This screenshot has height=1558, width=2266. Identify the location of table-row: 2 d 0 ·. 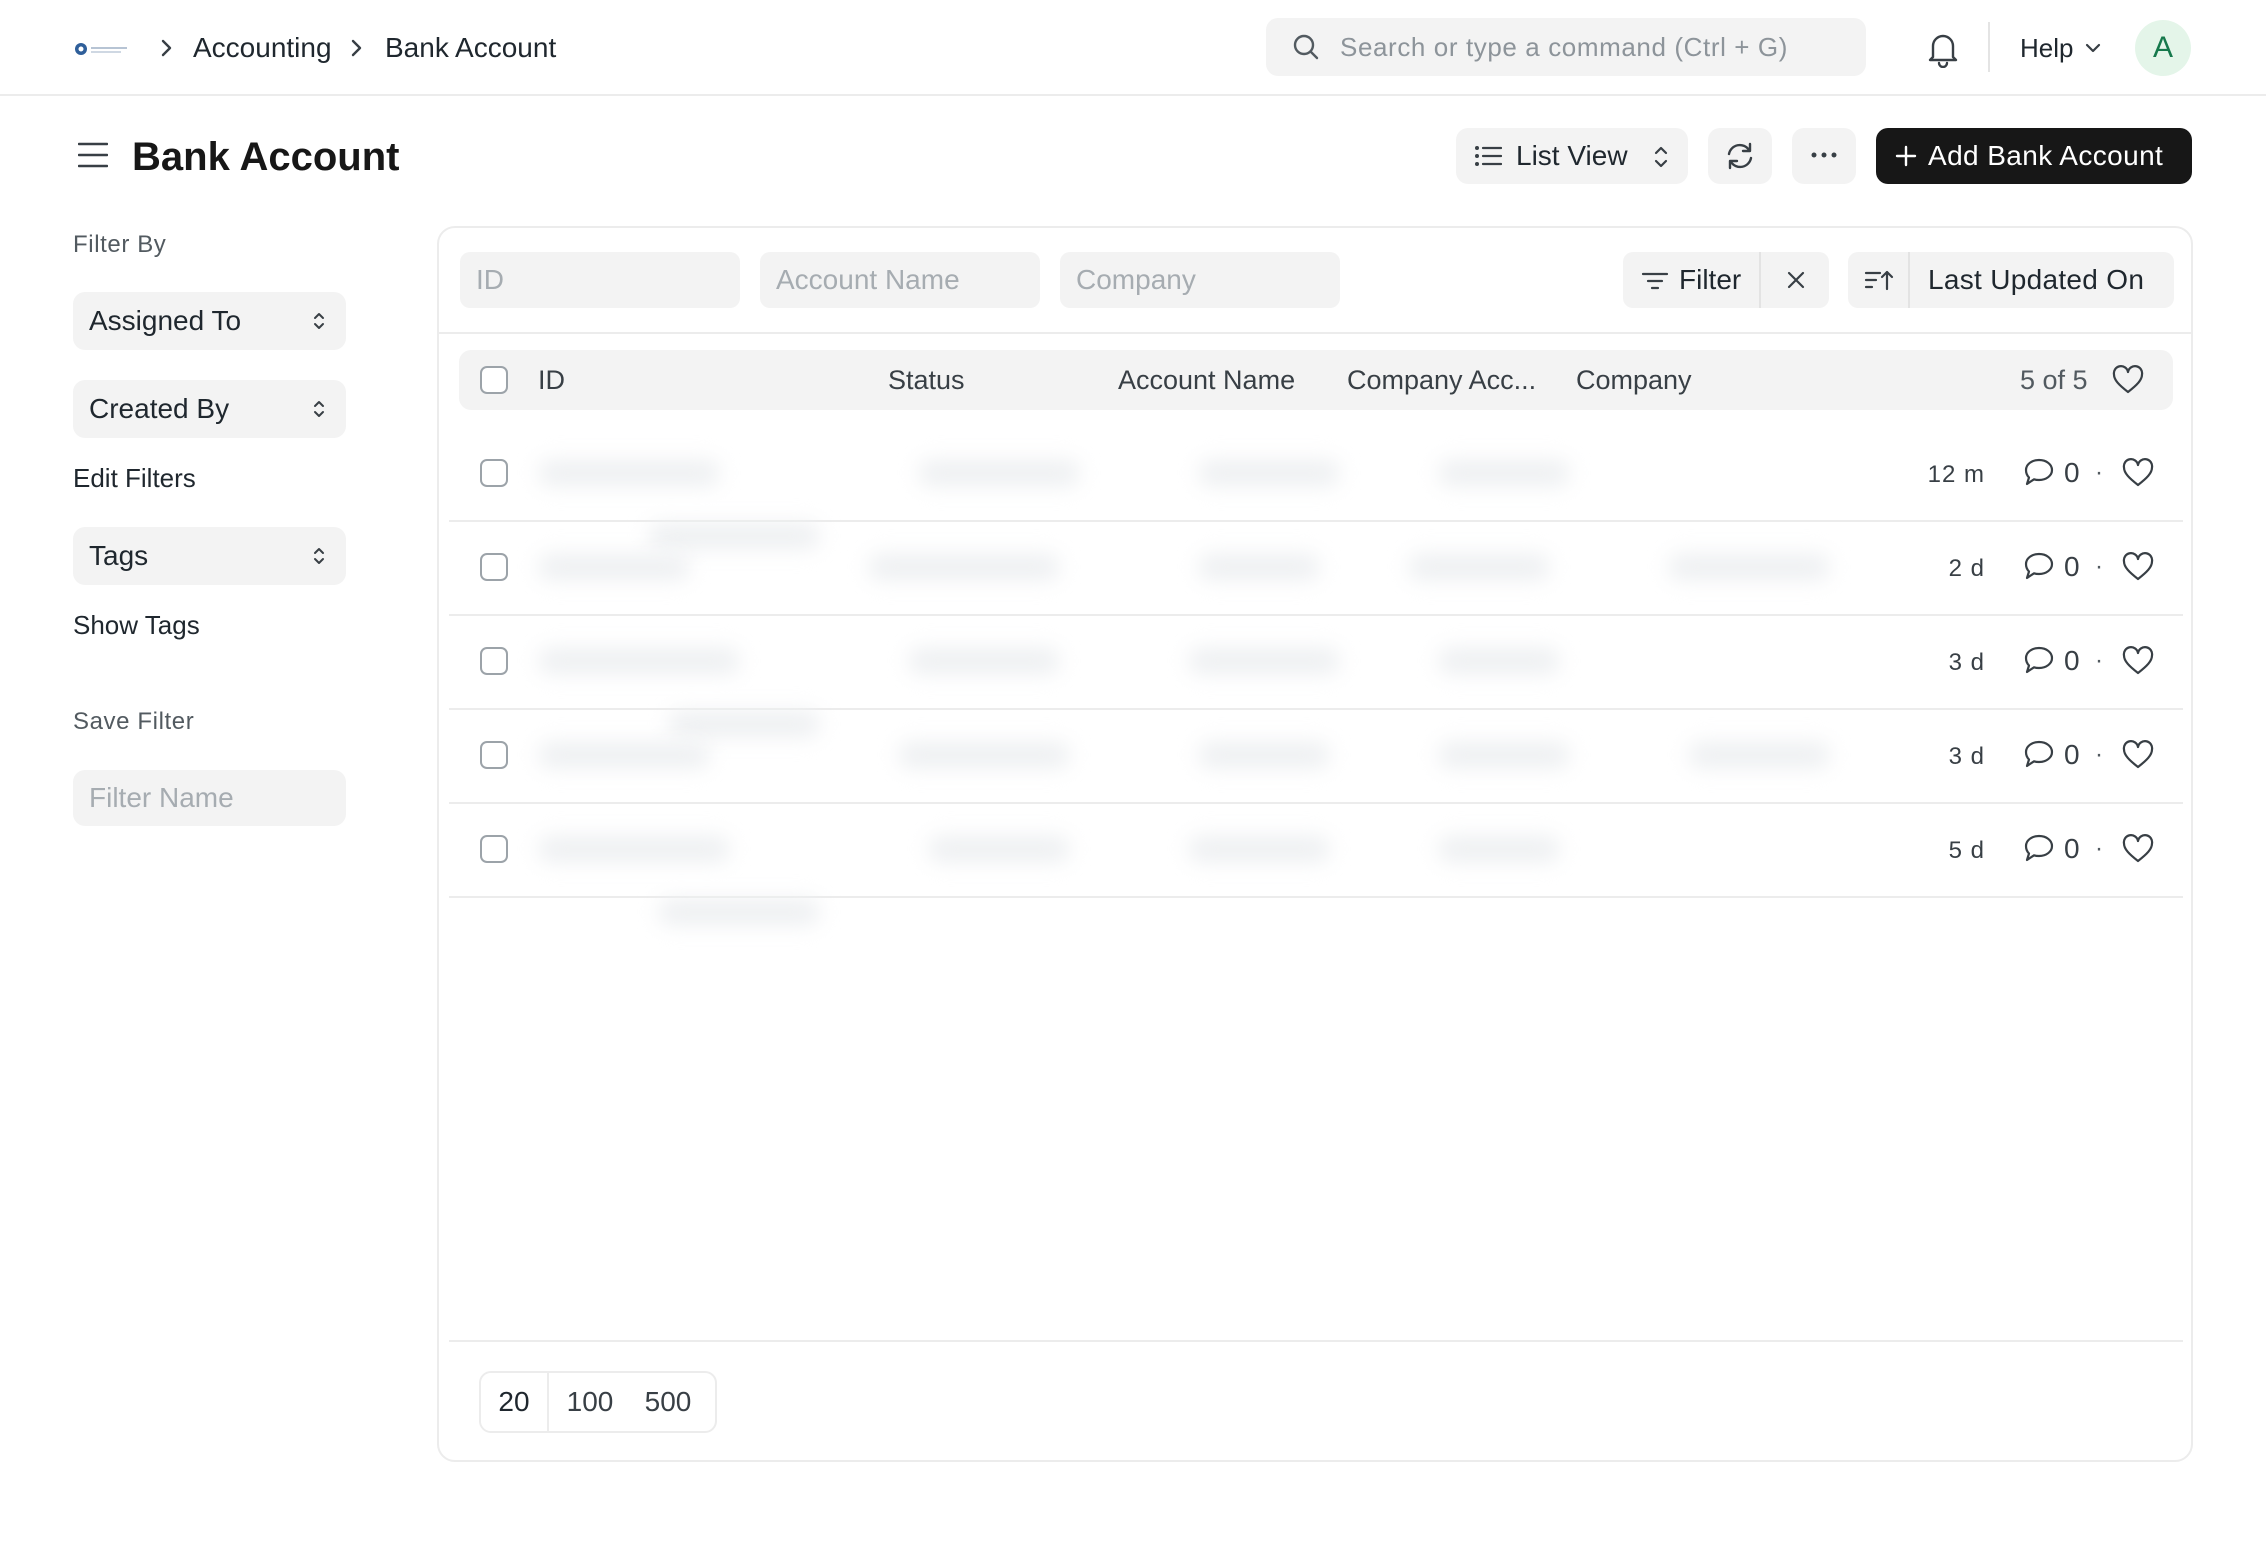
(1316, 569).